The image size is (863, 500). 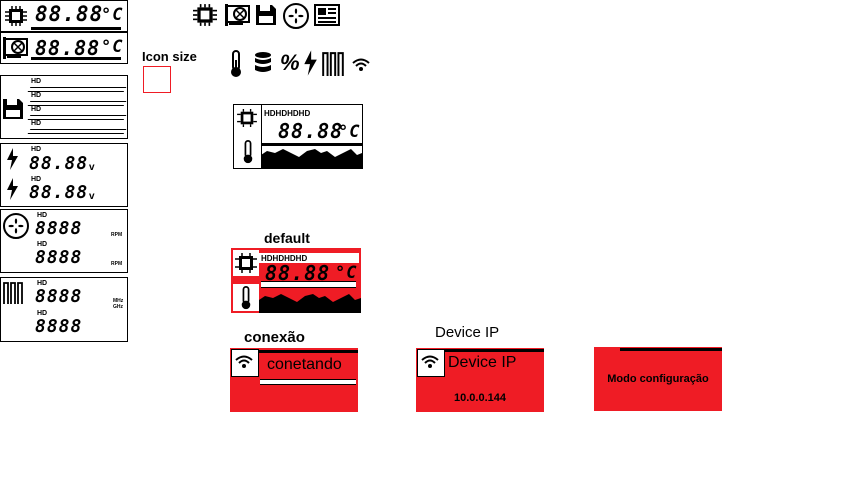 What do you see at coordinates (36, 123) in the screenshot?
I see `disk-label-4: HD` at bounding box center [36, 123].